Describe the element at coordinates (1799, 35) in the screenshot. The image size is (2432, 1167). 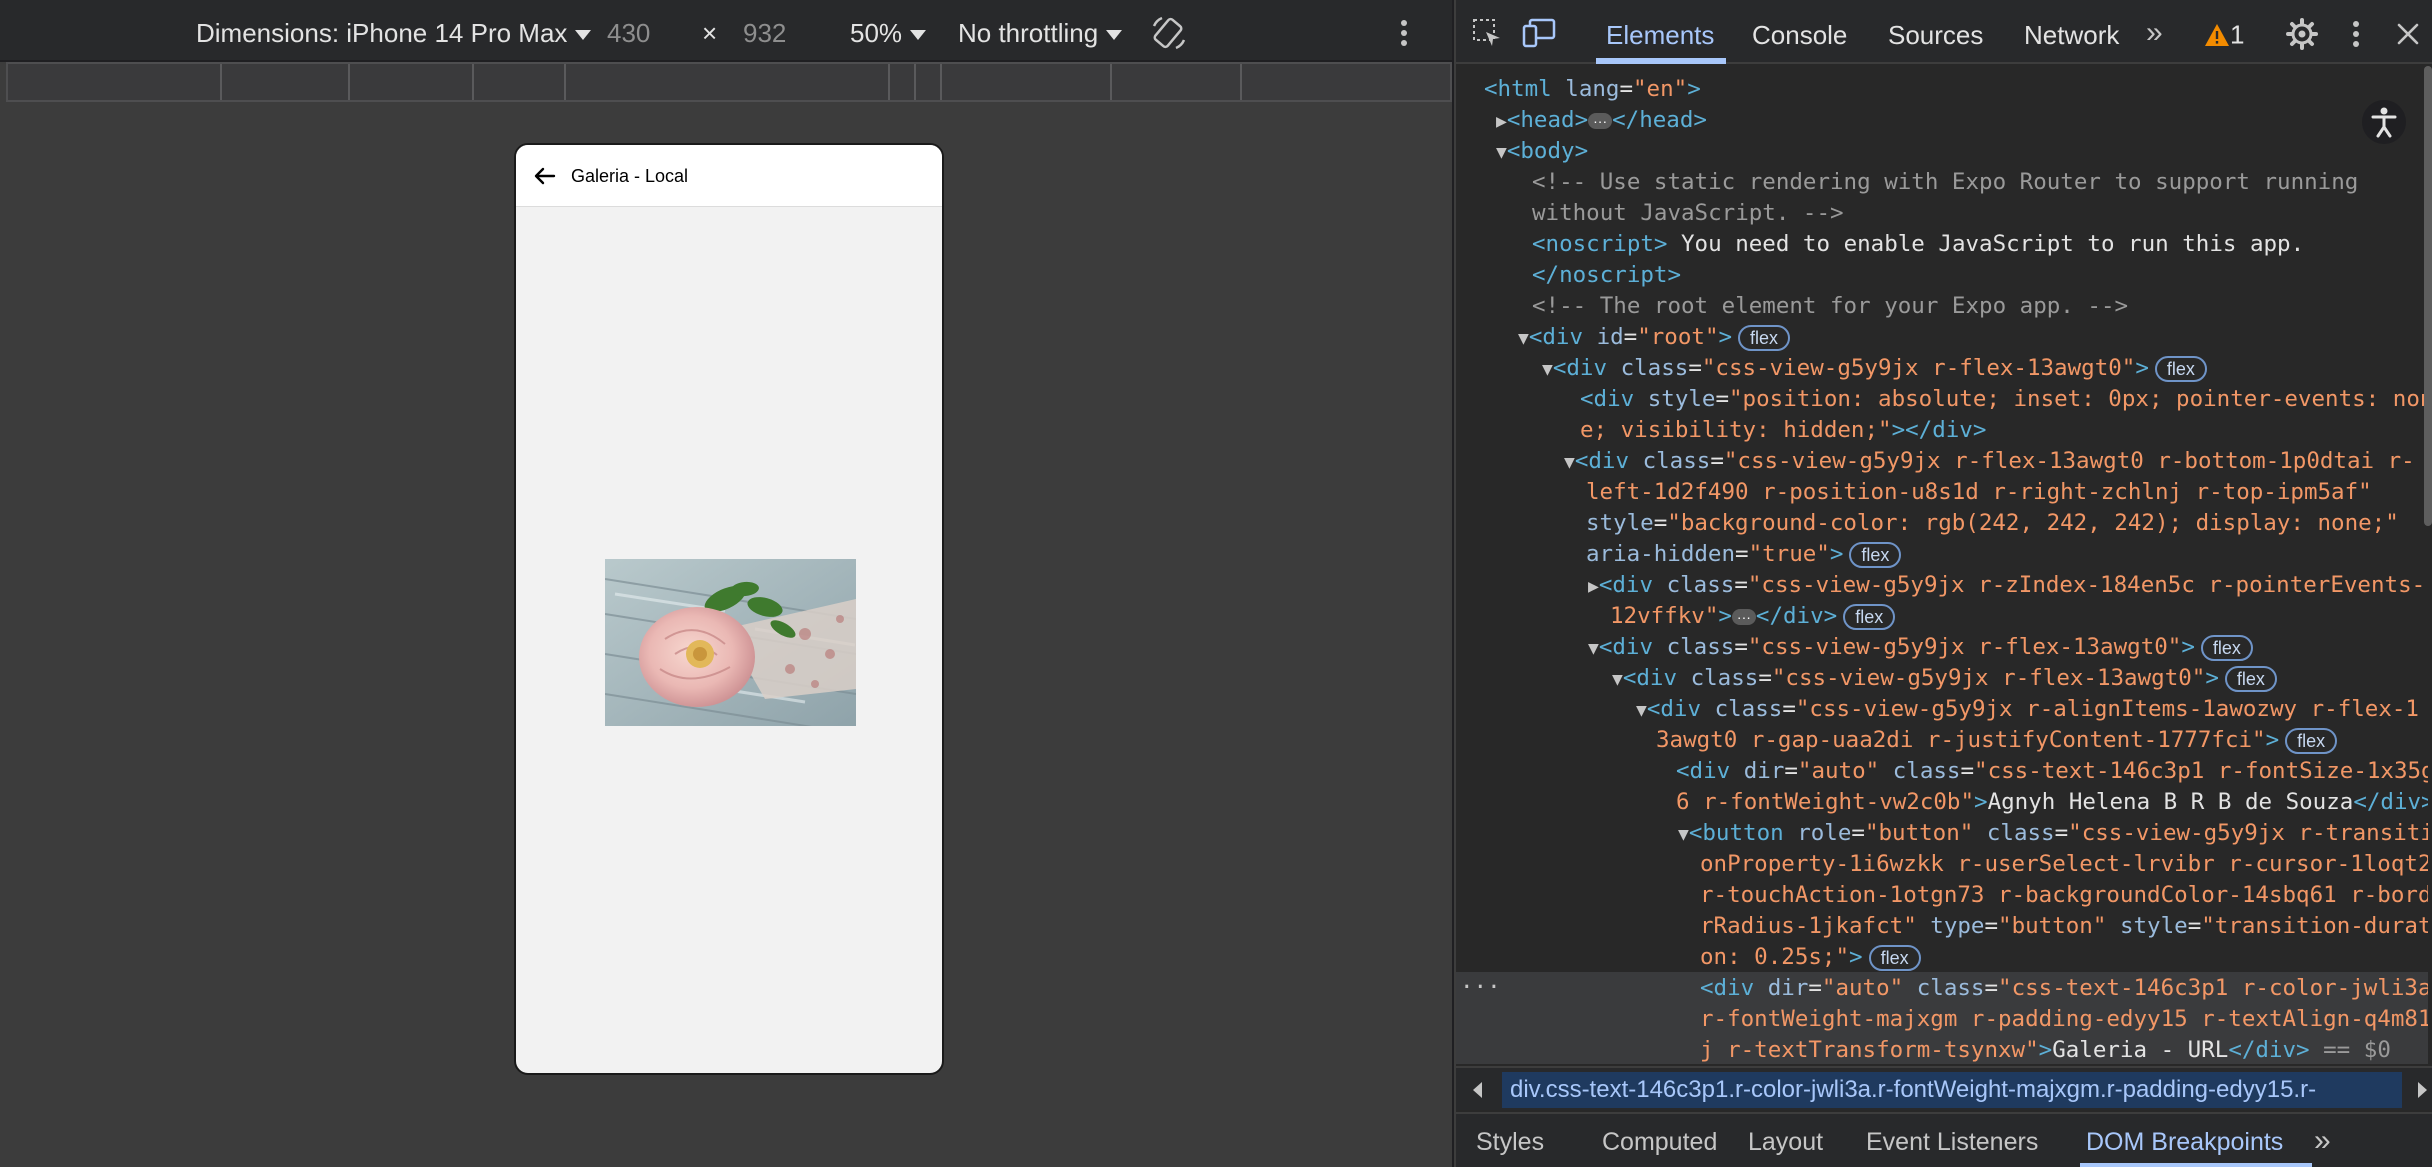
I see `tab-console: Console` at that location.